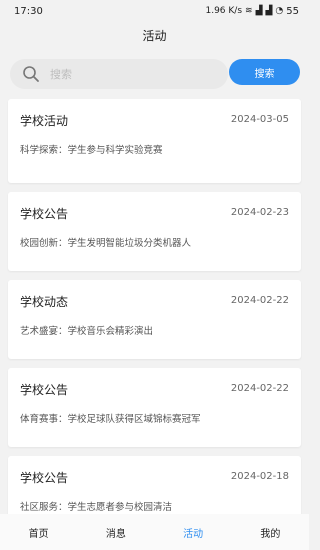 The image size is (320, 550). Describe the element at coordinates (154, 319) in the screenshot. I see `list-item: 学校动态 2024-02-22 艺术盛宴：学校音乐会精彩演出` at that location.